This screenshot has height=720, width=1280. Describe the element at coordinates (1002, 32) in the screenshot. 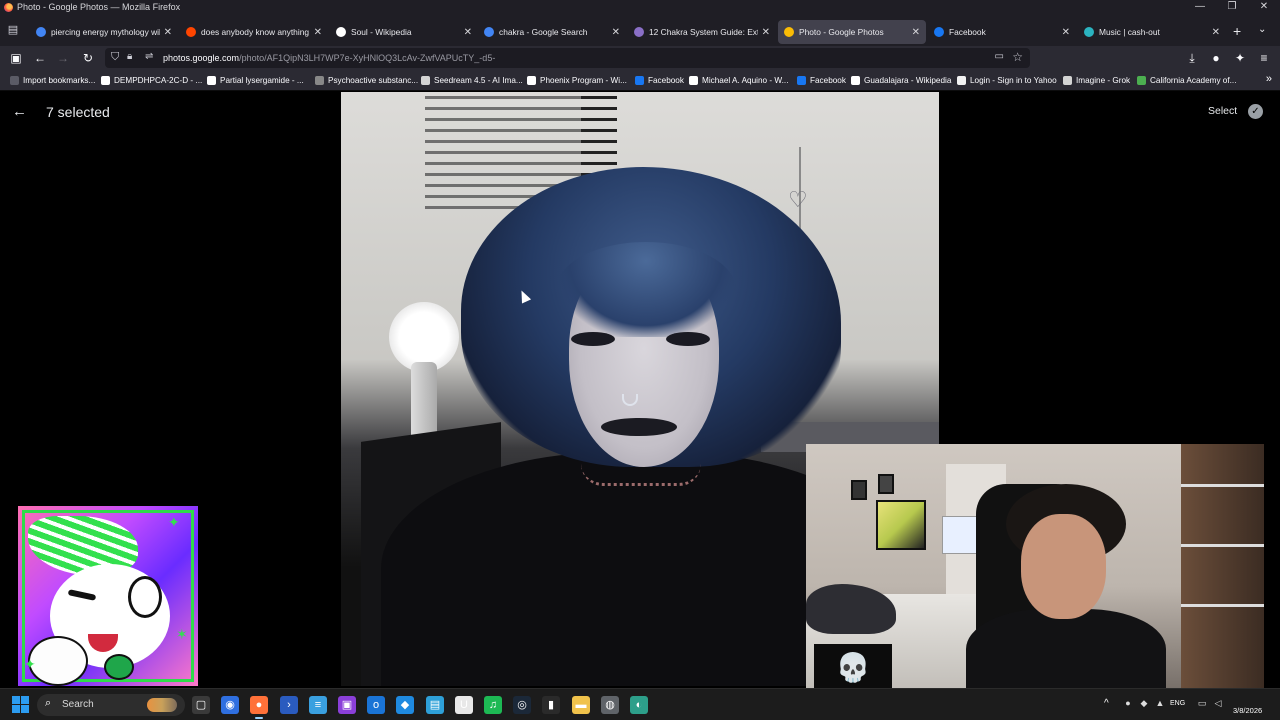

I see `tab-6: Facebook ✕` at that location.